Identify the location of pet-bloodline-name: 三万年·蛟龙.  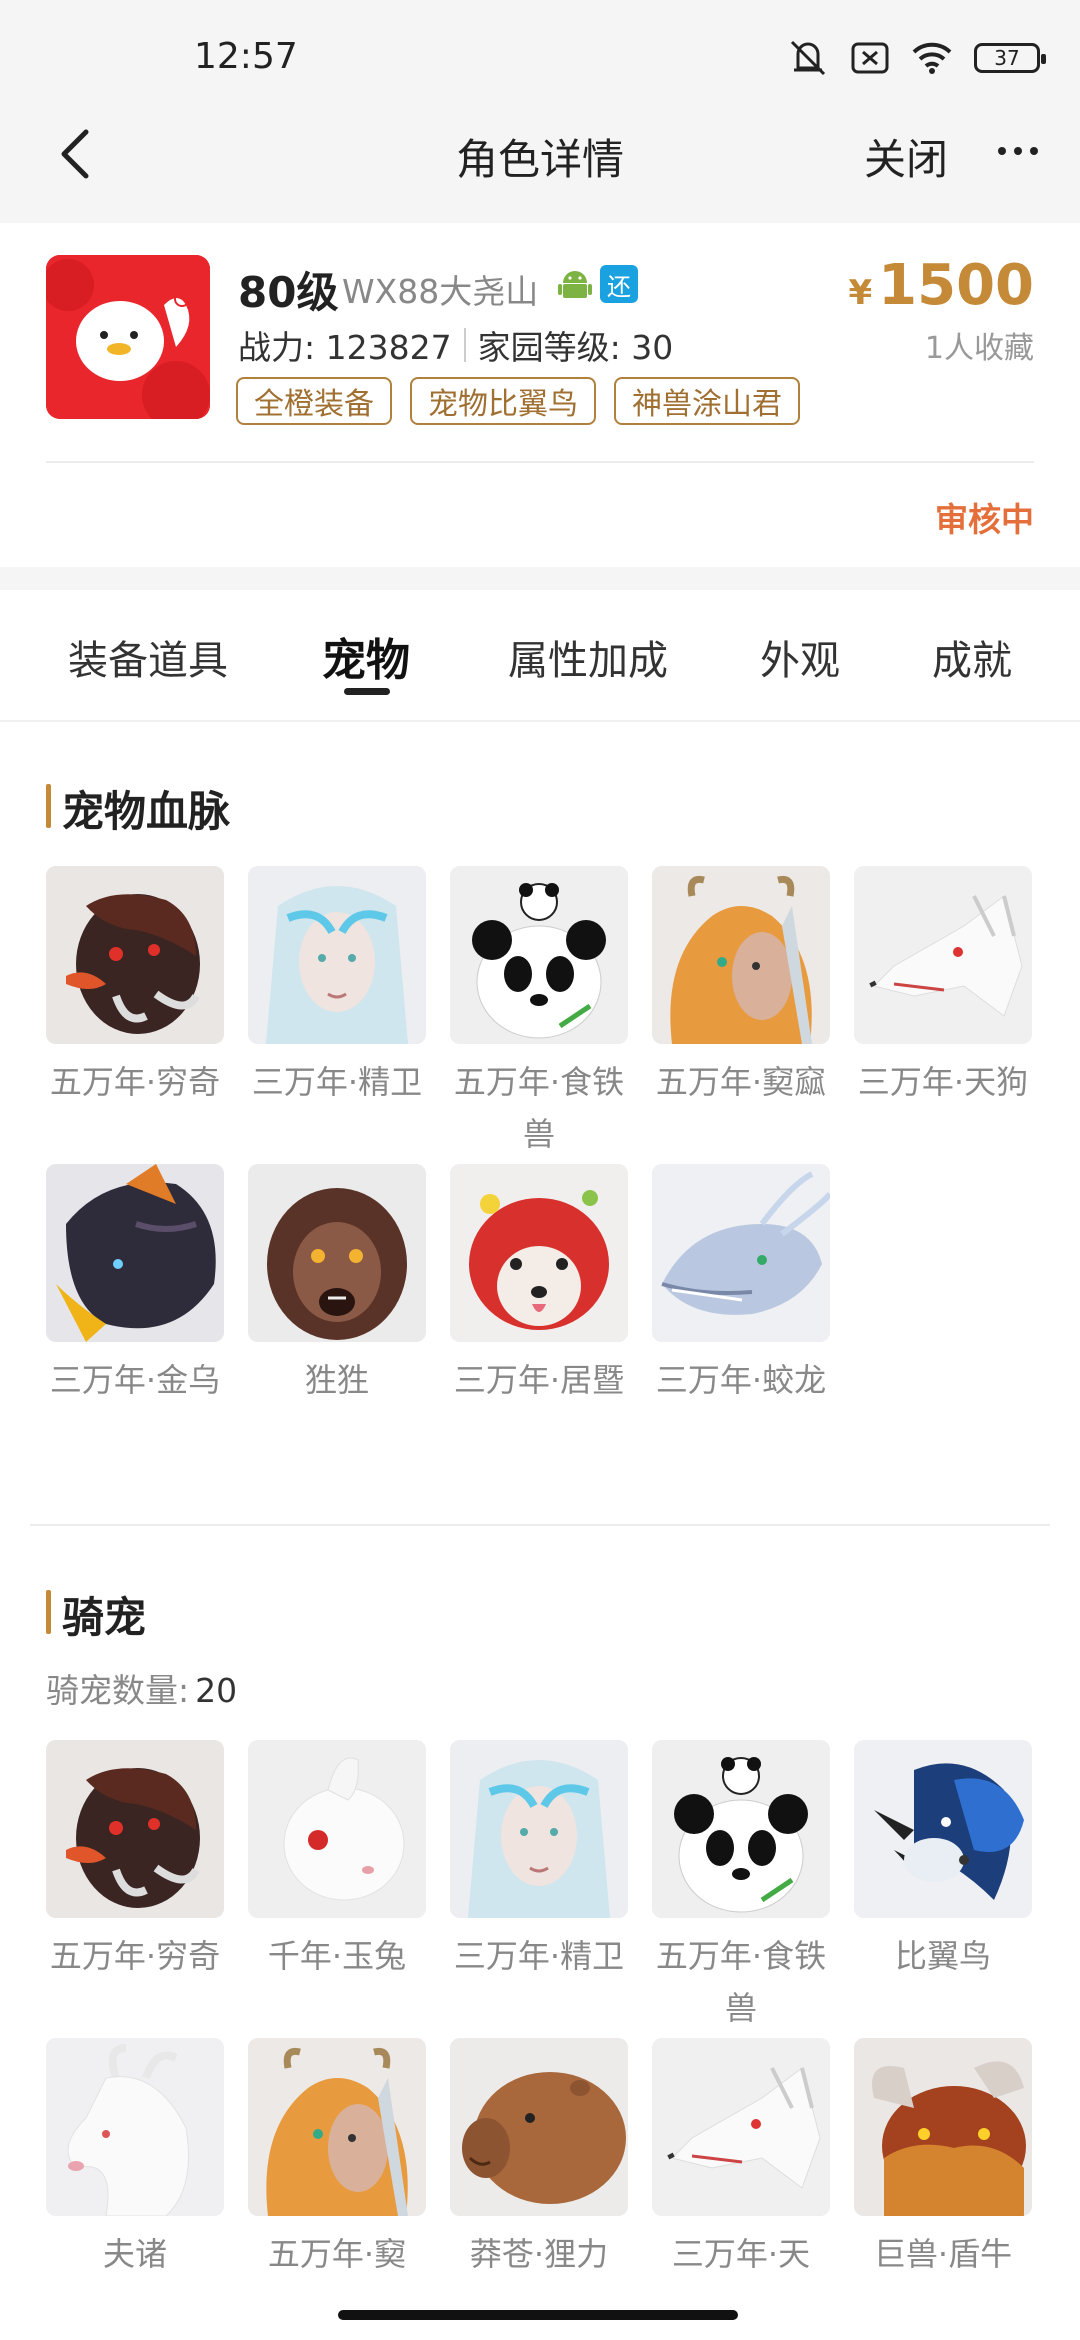
(741, 1380).